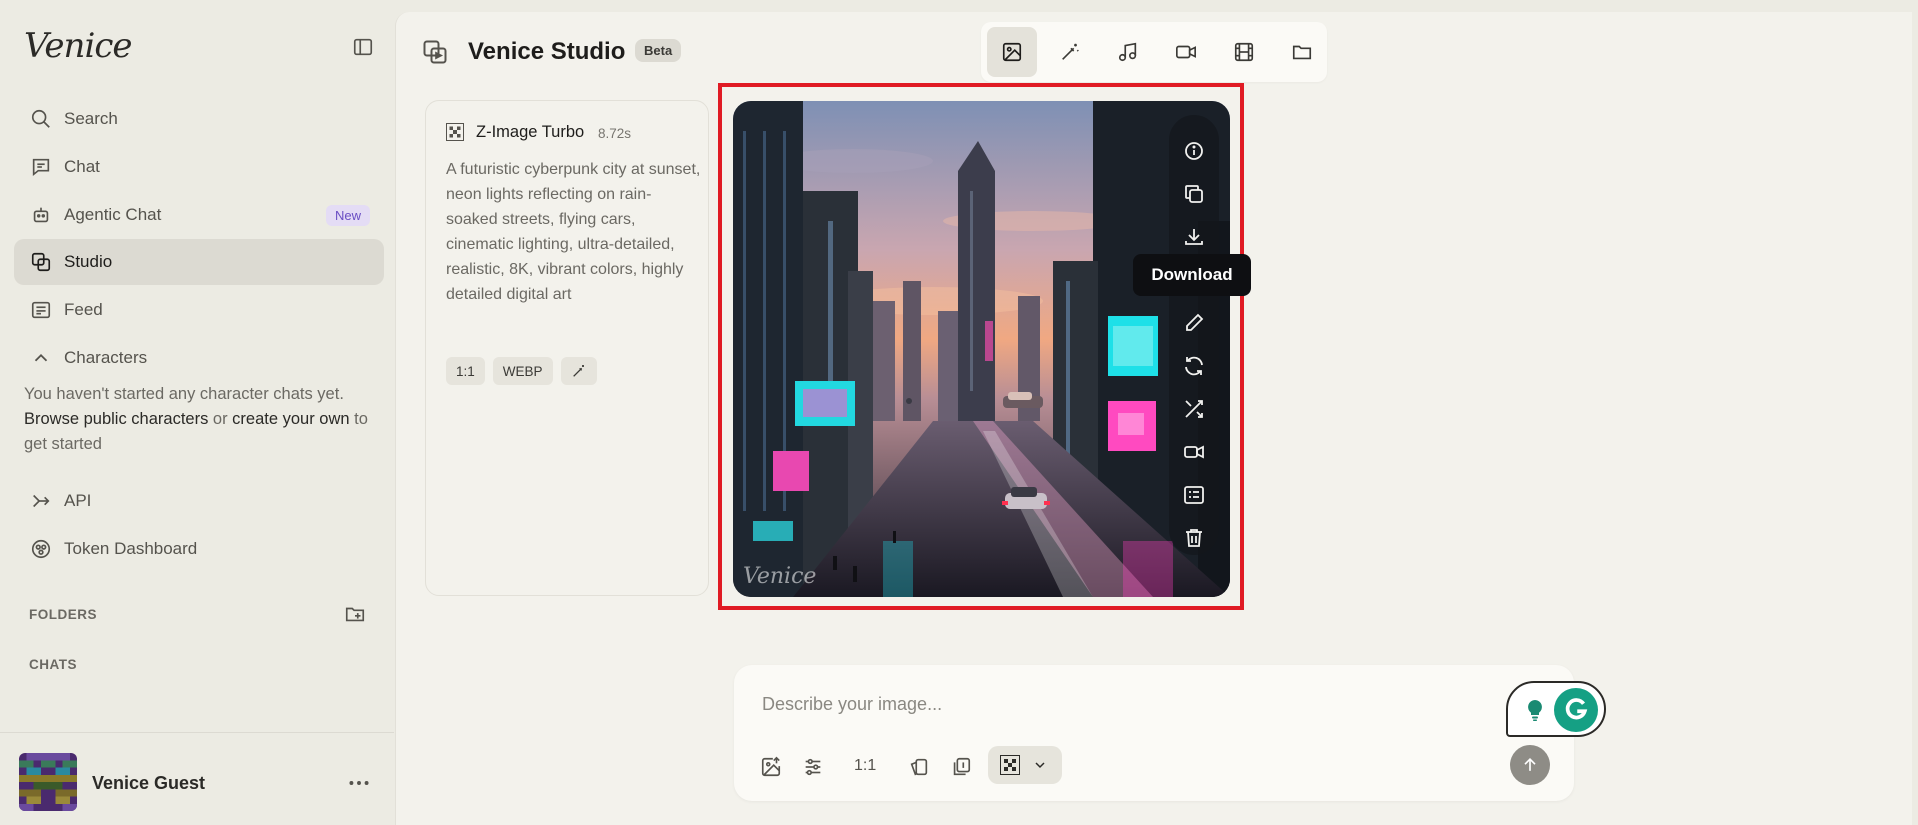  I want to click on characters-note-or: or, so click(220, 419).